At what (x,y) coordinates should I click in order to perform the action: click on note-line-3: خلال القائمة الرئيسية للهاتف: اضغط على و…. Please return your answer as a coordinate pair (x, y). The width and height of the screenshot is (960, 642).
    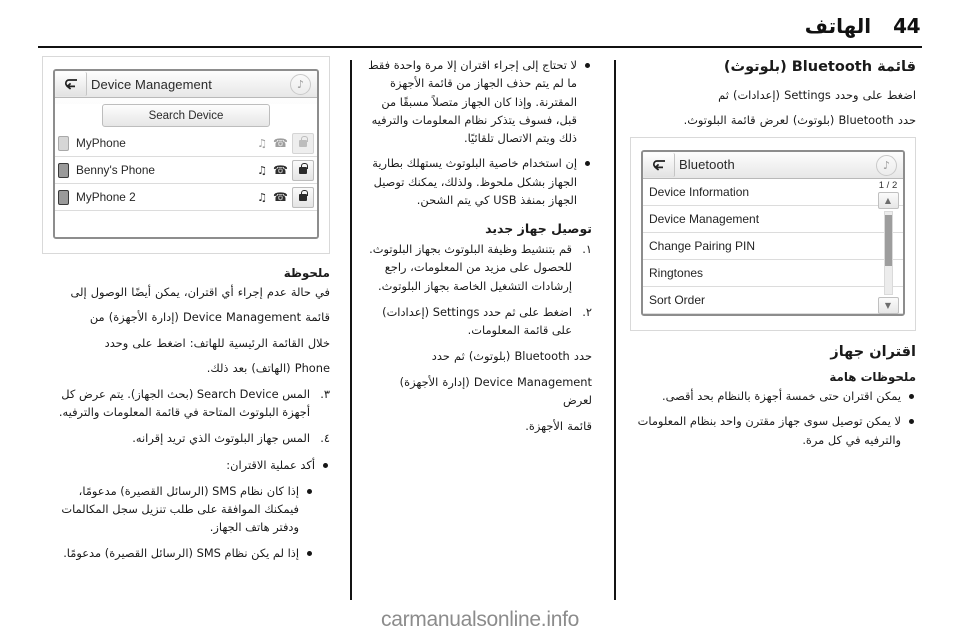
    Looking at the image, I should click on (217, 342).